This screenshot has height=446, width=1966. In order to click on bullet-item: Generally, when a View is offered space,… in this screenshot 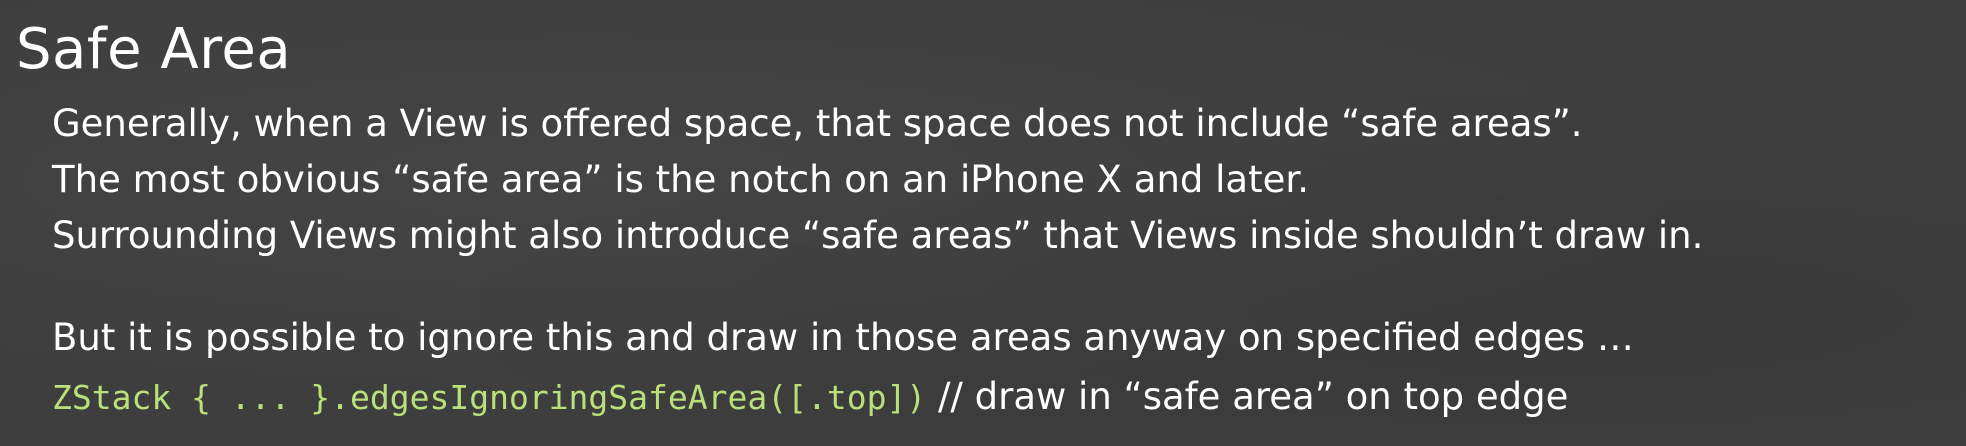, I will do `click(817, 123)`.